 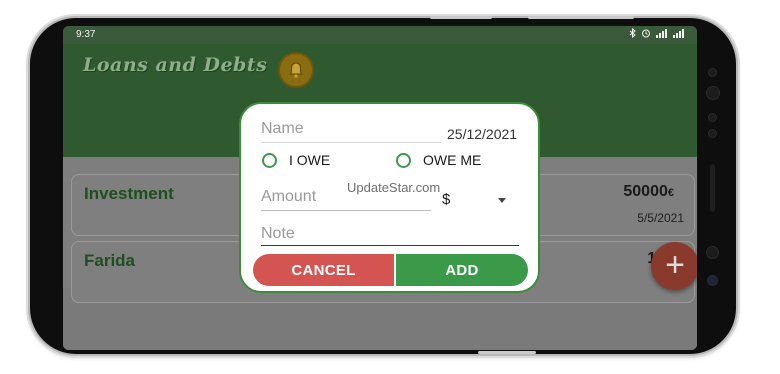 What do you see at coordinates (289, 196) in the screenshot?
I see `amount-placeholder: Amount` at bounding box center [289, 196].